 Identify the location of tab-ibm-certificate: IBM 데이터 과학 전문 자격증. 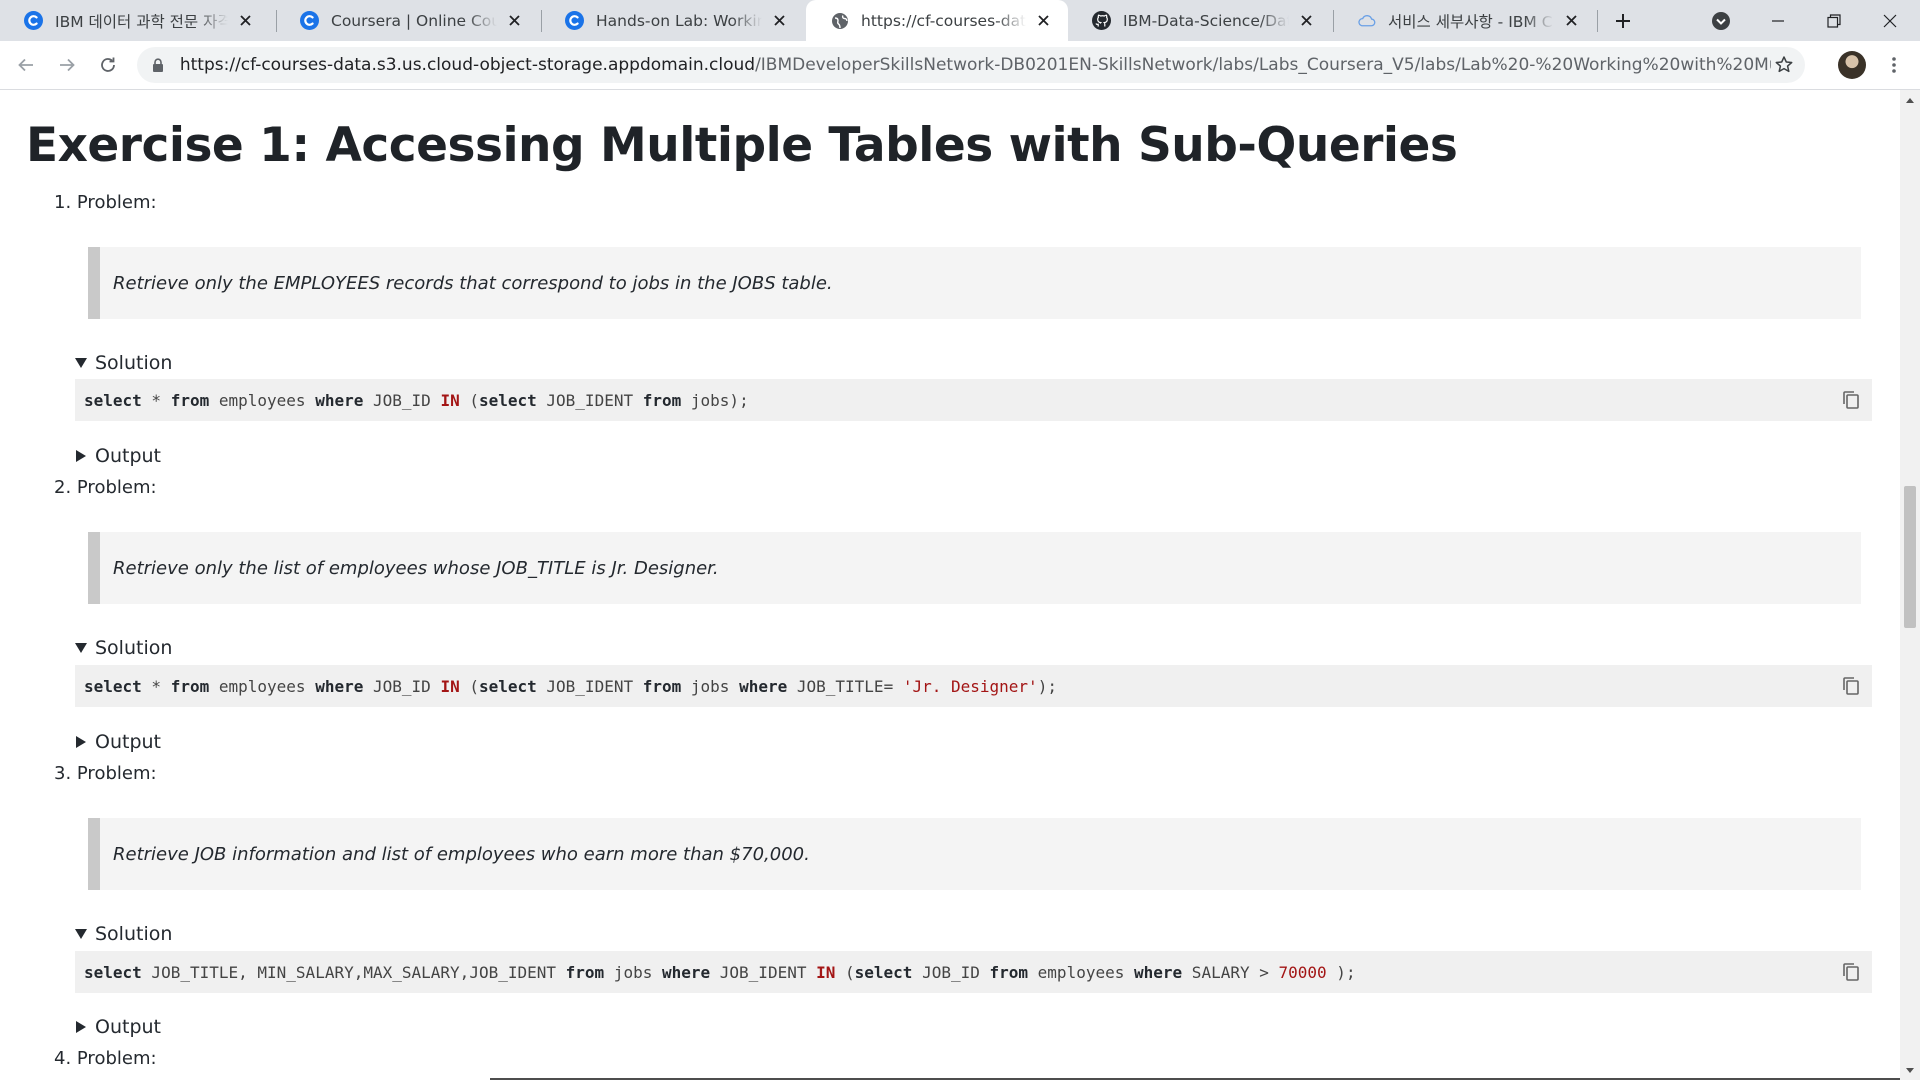
(135, 20).